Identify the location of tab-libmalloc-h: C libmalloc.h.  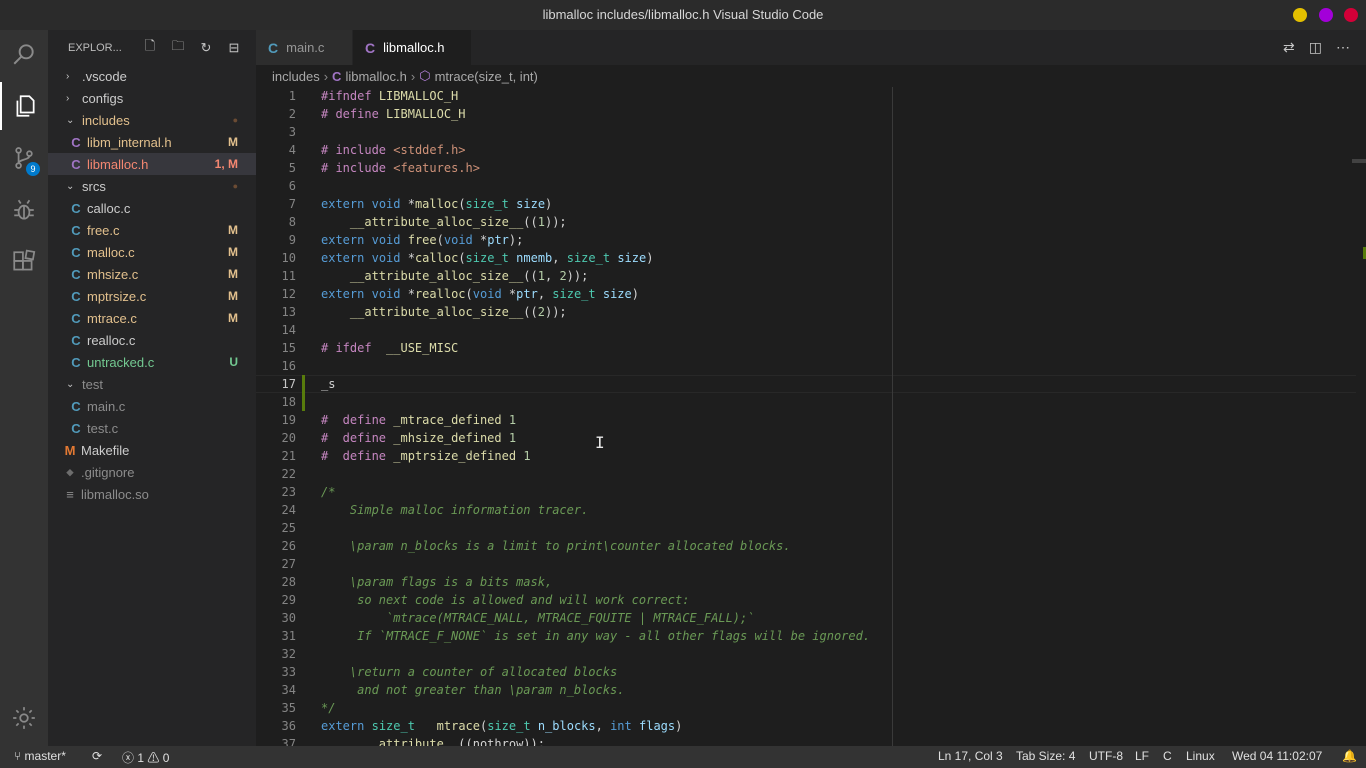
(412, 47).